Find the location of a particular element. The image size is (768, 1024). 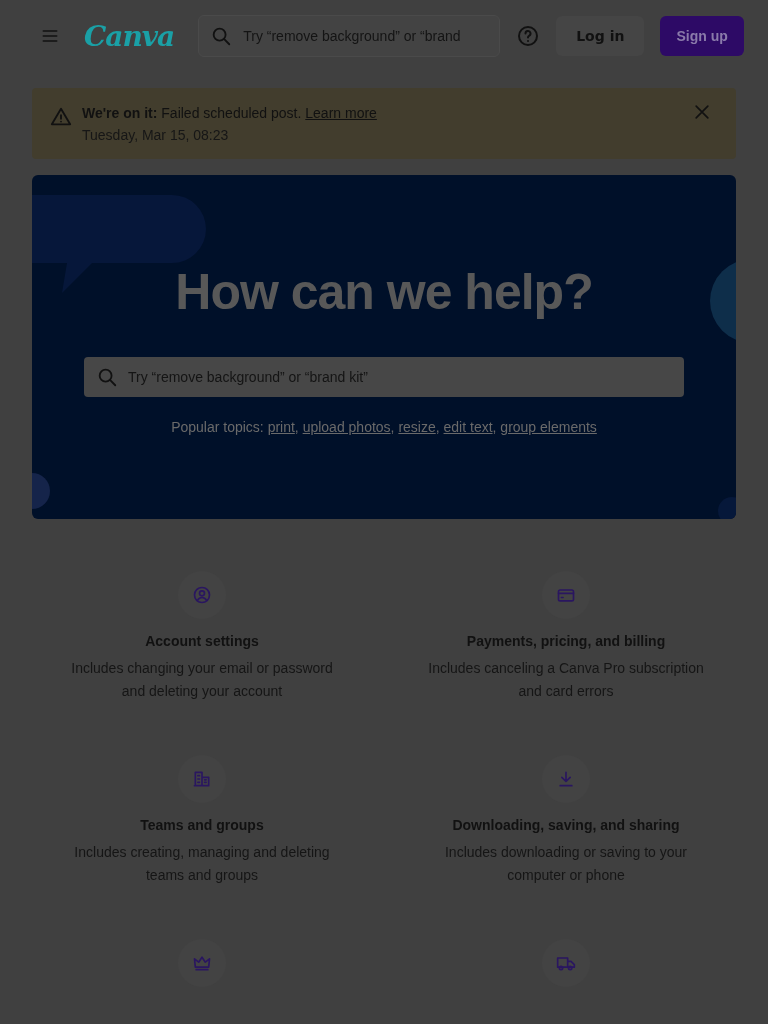

help-button is located at coordinates (528, 36).